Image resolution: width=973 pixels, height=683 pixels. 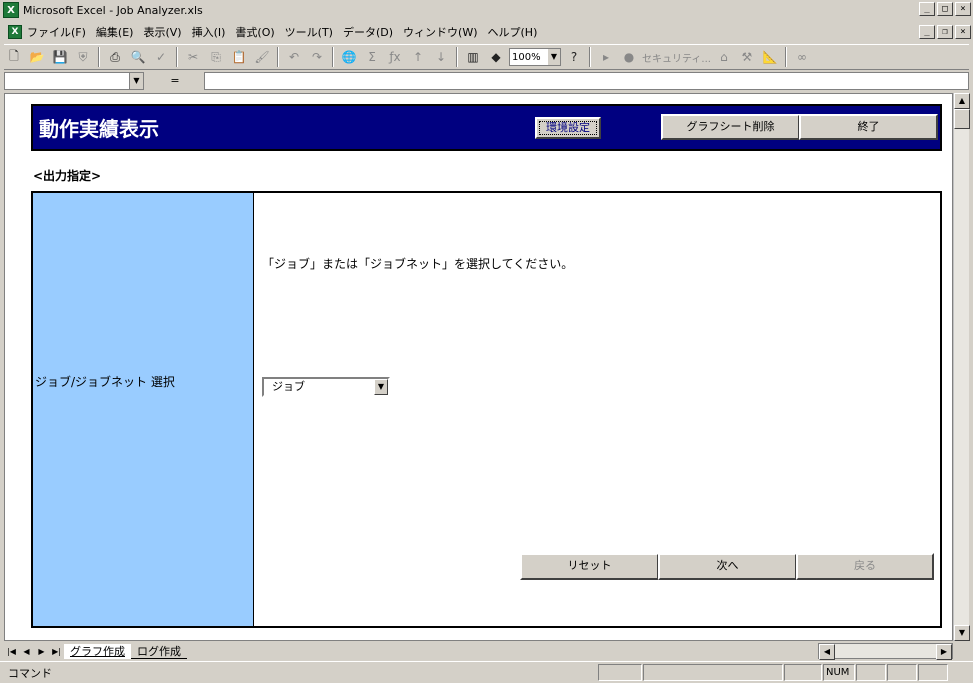 I want to click on doc-restore-button: ❐, so click(x=945, y=32).